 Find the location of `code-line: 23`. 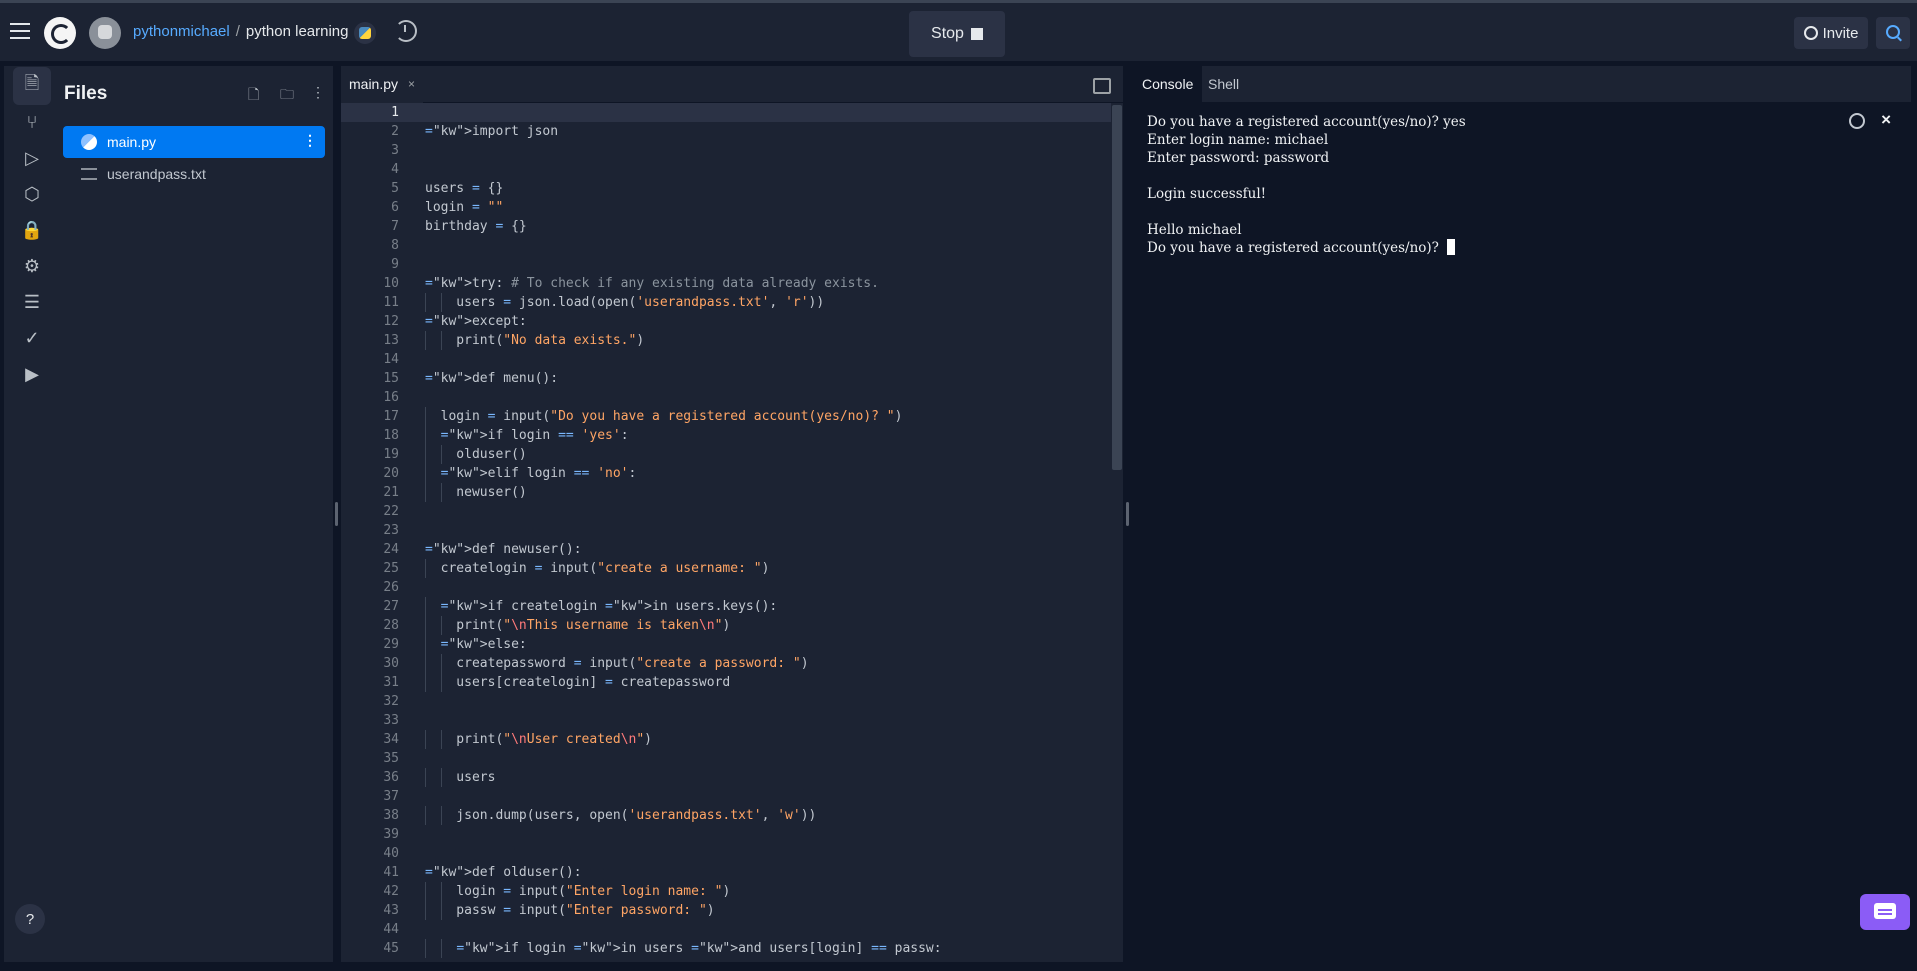

code-line: 23 is located at coordinates (726, 530).